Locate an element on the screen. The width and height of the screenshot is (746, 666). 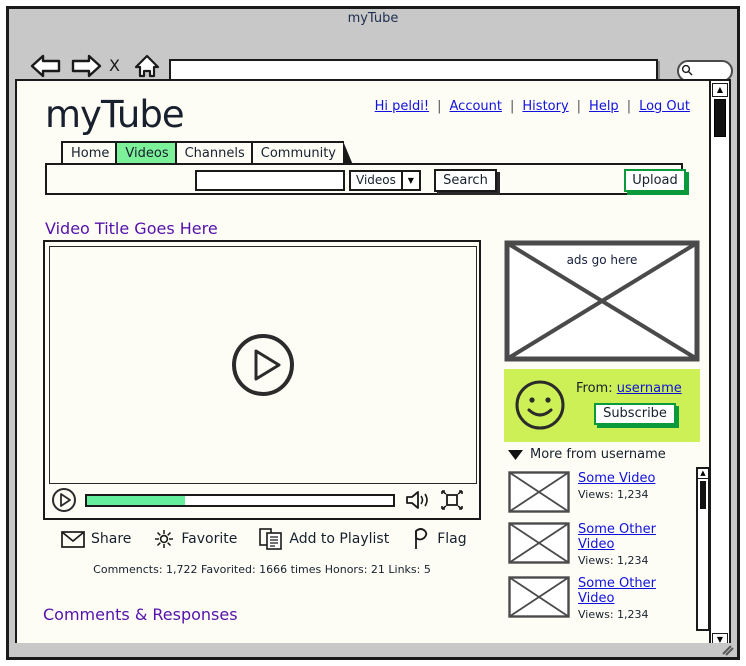
video-actions: Share Favorite Add to Playlist Flag is located at coordinates (275, 539).